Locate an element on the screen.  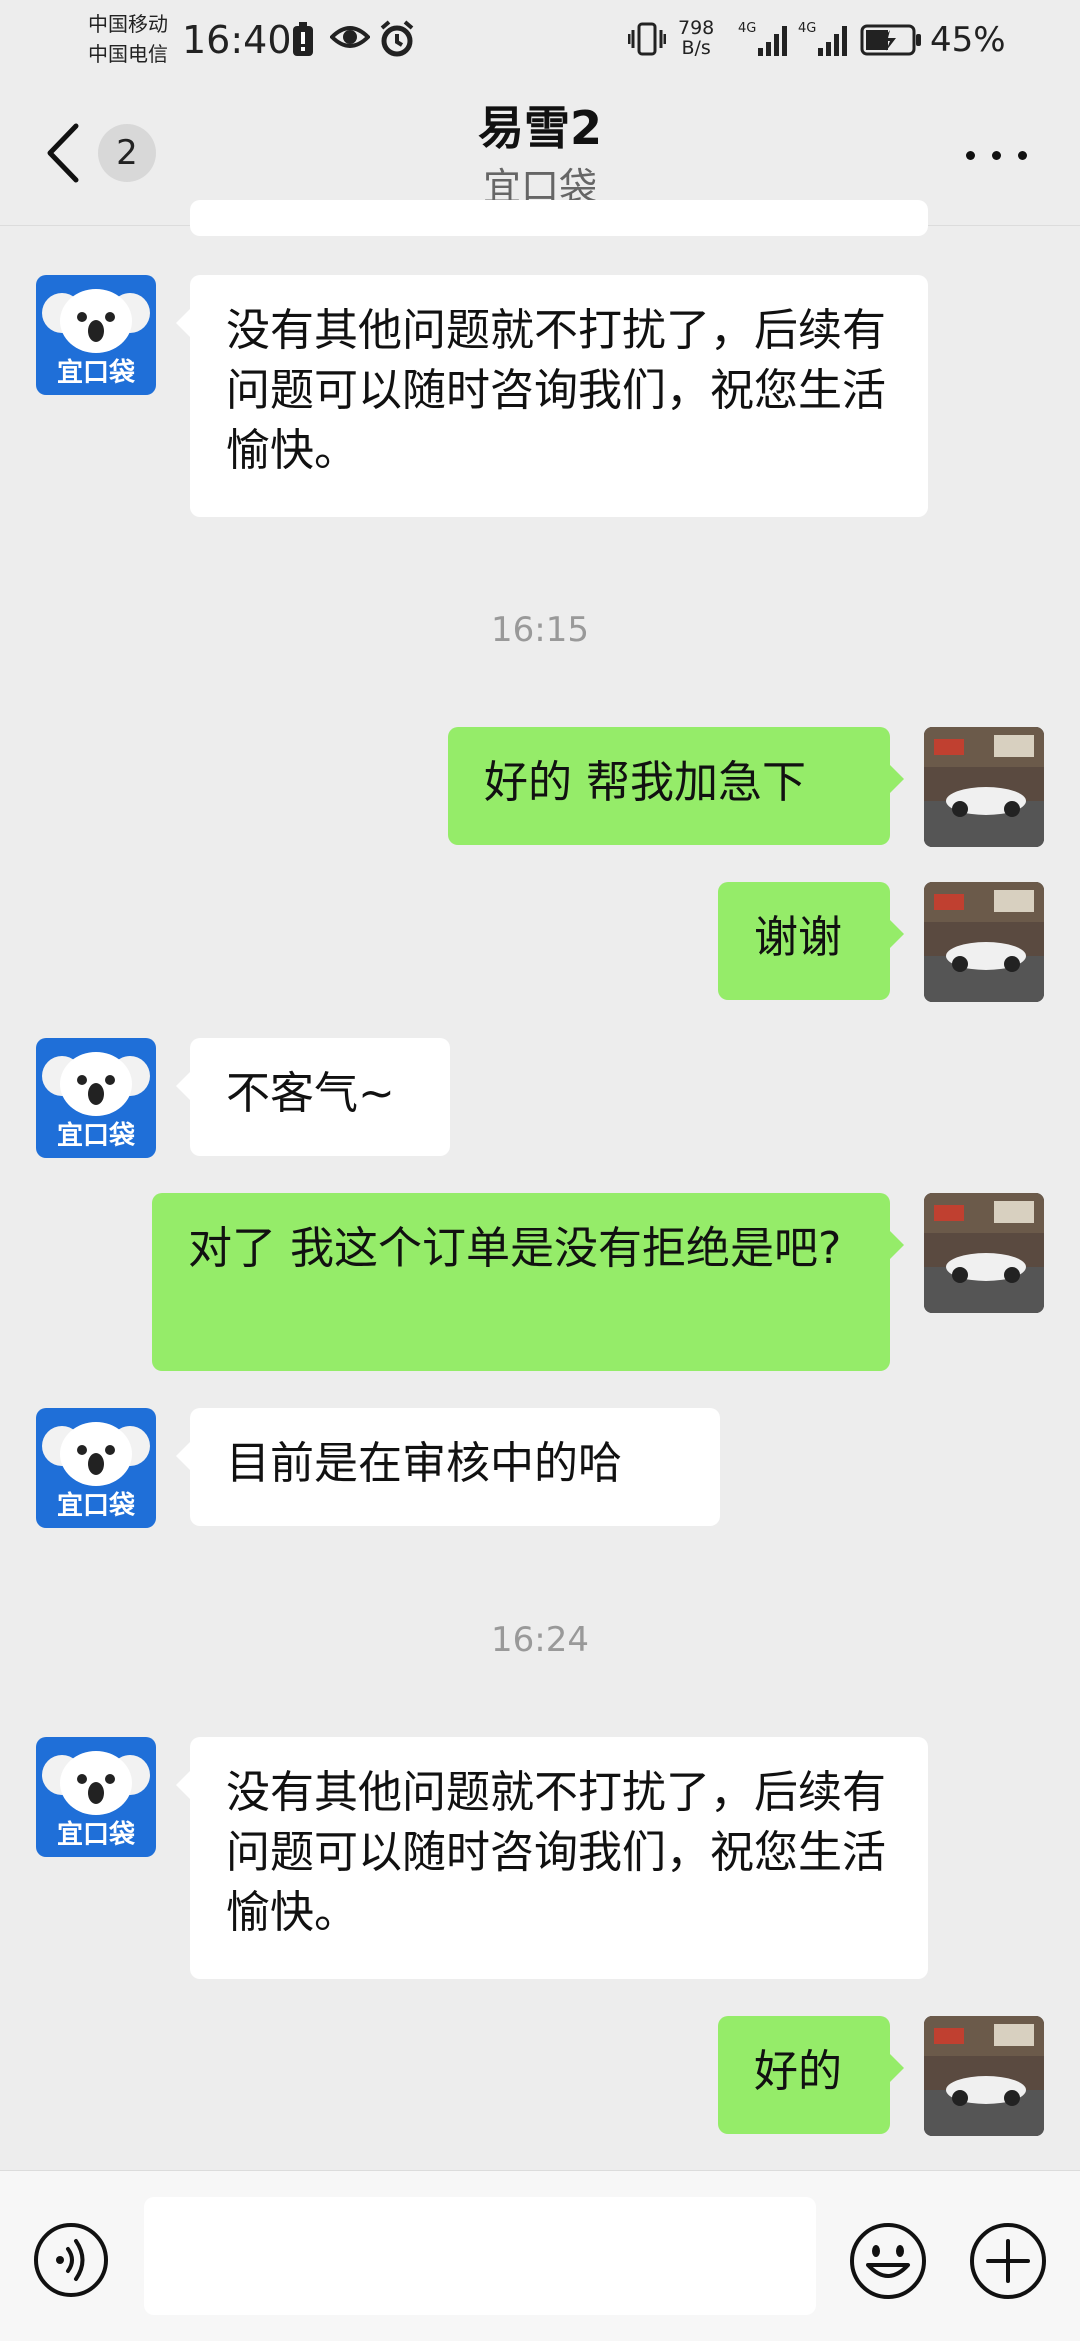
message-text: 不客气~ is located at coordinates (310, 1093).